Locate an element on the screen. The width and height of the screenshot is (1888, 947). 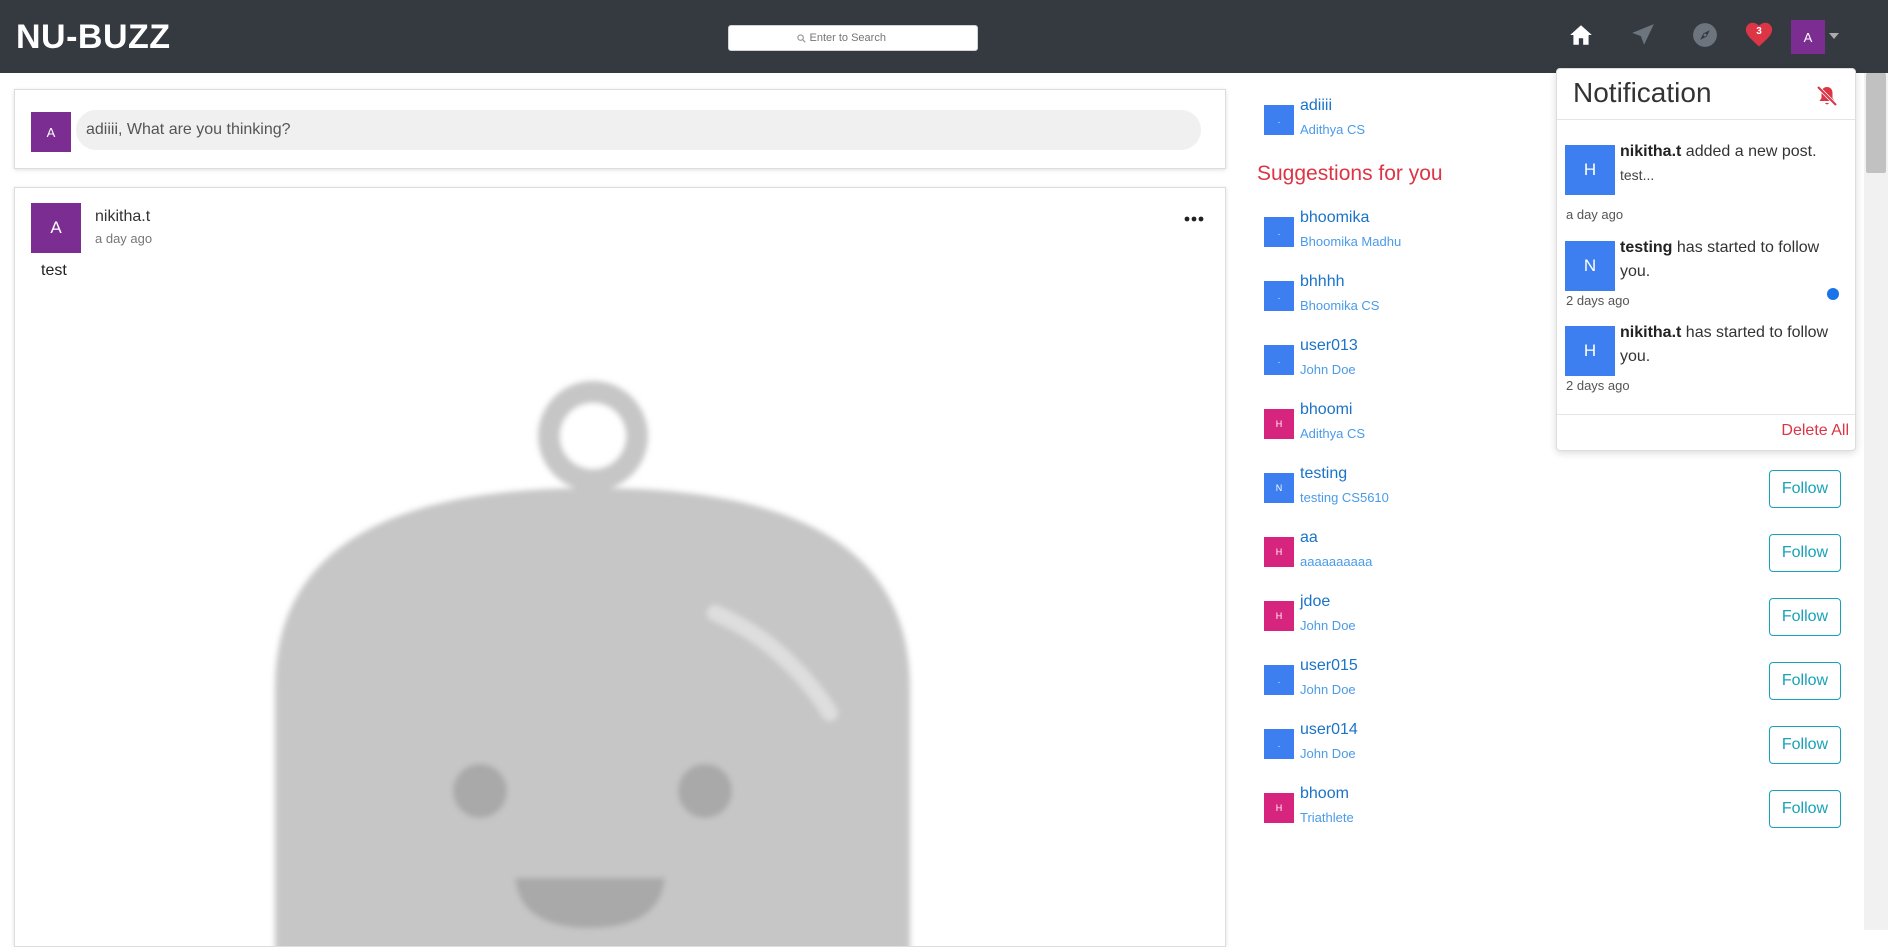
suggestion-item: . bhhhh Bhoomika CS is located at coordinates (1364, 298).